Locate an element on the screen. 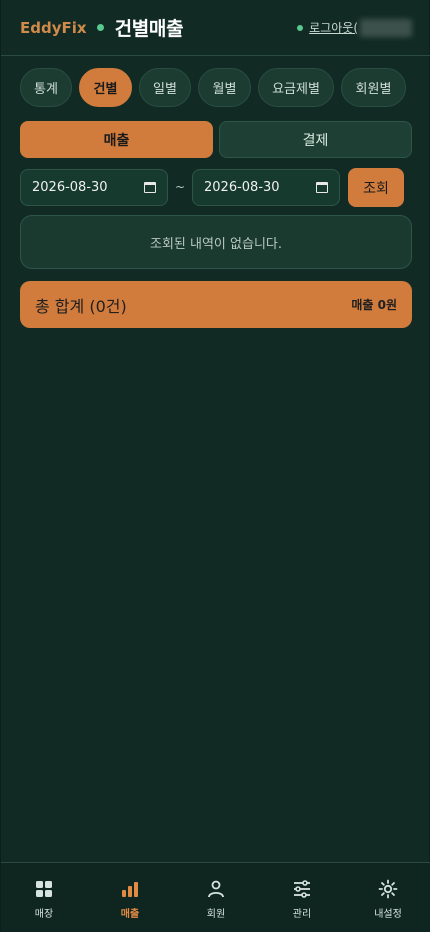 The height and width of the screenshot is (932, 430). nav-item-members: 회원 is located at coordinates (216, 897).